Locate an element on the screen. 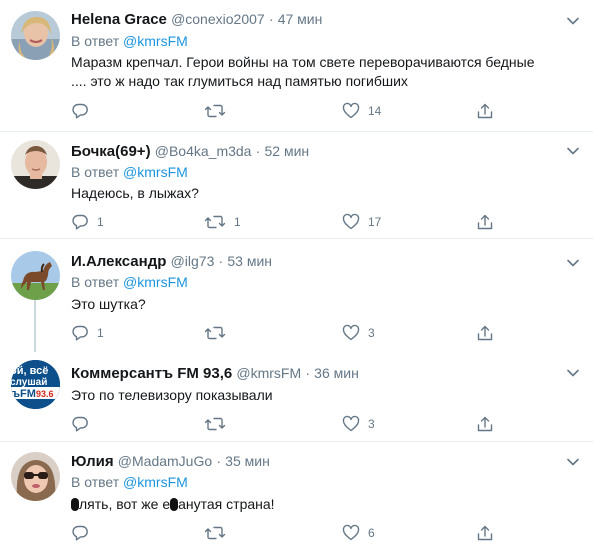  tweet-text-part: анутая страна! is located at coordinates (226, 504).